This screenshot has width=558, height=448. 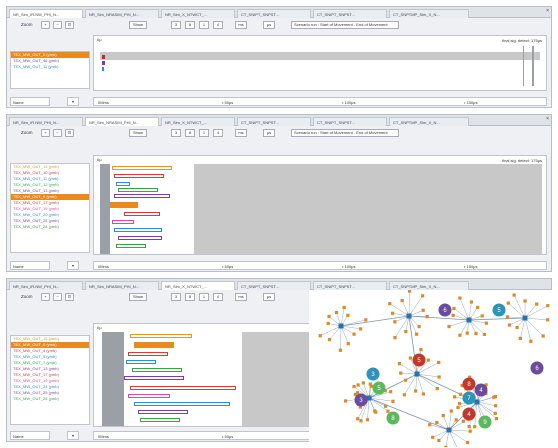 What do you see at coordinates (320, 63) in the screenshot?
I see `waveform-canvas: 0μ final sig. detect: 175μs` at bounding box center [320, 63].